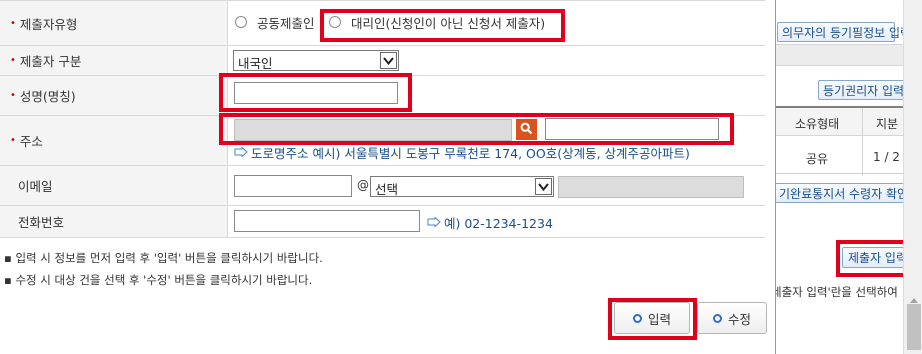 The width and height of the screenshot is (922, 354). I want to click on submitter-category-select: 내국인, so click(316, 60).